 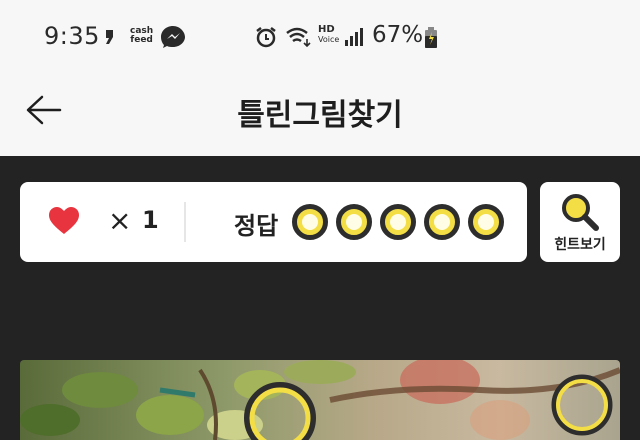 I want to click on hd-voice-icon: HD Voice, so click(x=328, y=35).